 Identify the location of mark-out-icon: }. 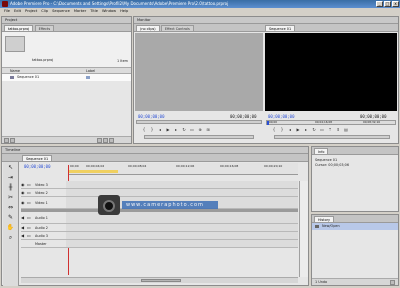
(152, 129).